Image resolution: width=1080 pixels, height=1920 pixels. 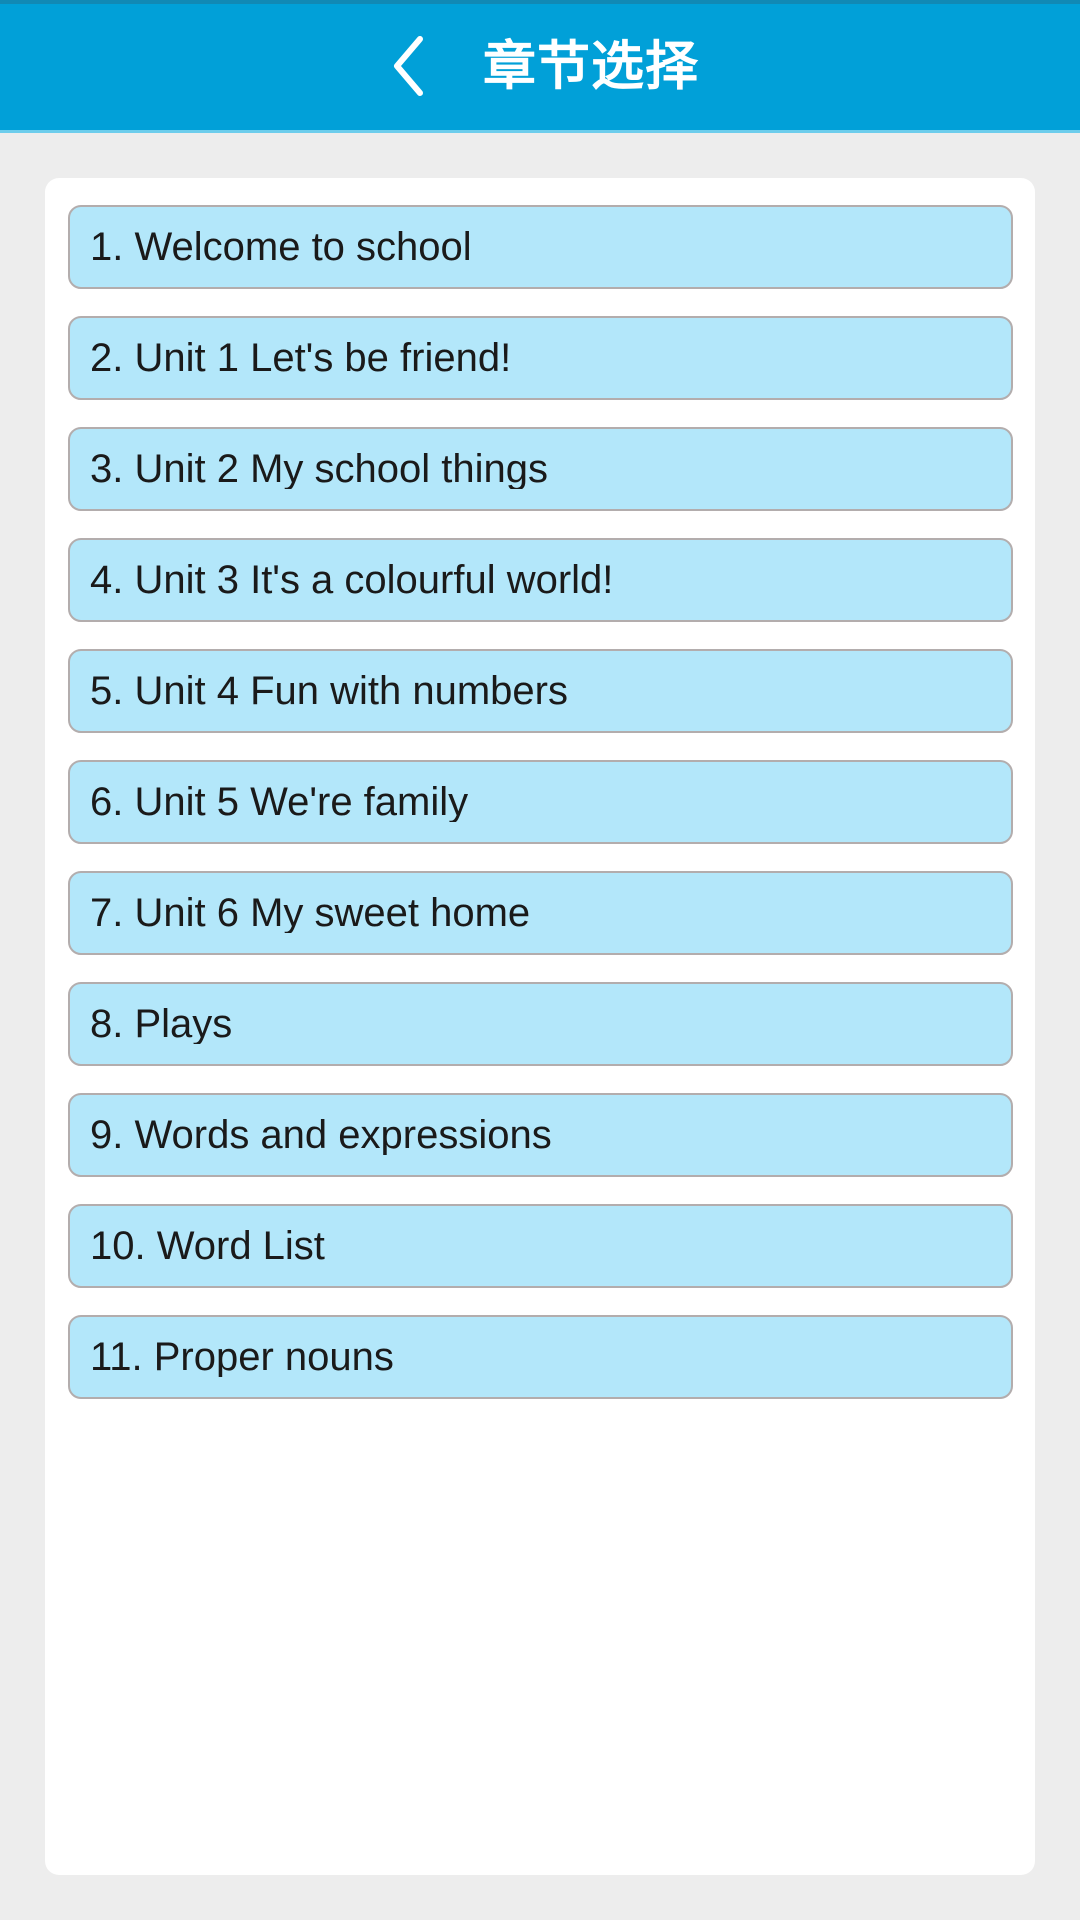 What do you see at coordinates (540, 913) in the screenshot?
I see `chapter-item-7: 7. Unit 6 My sweet home` at bounding box center [540, 913].